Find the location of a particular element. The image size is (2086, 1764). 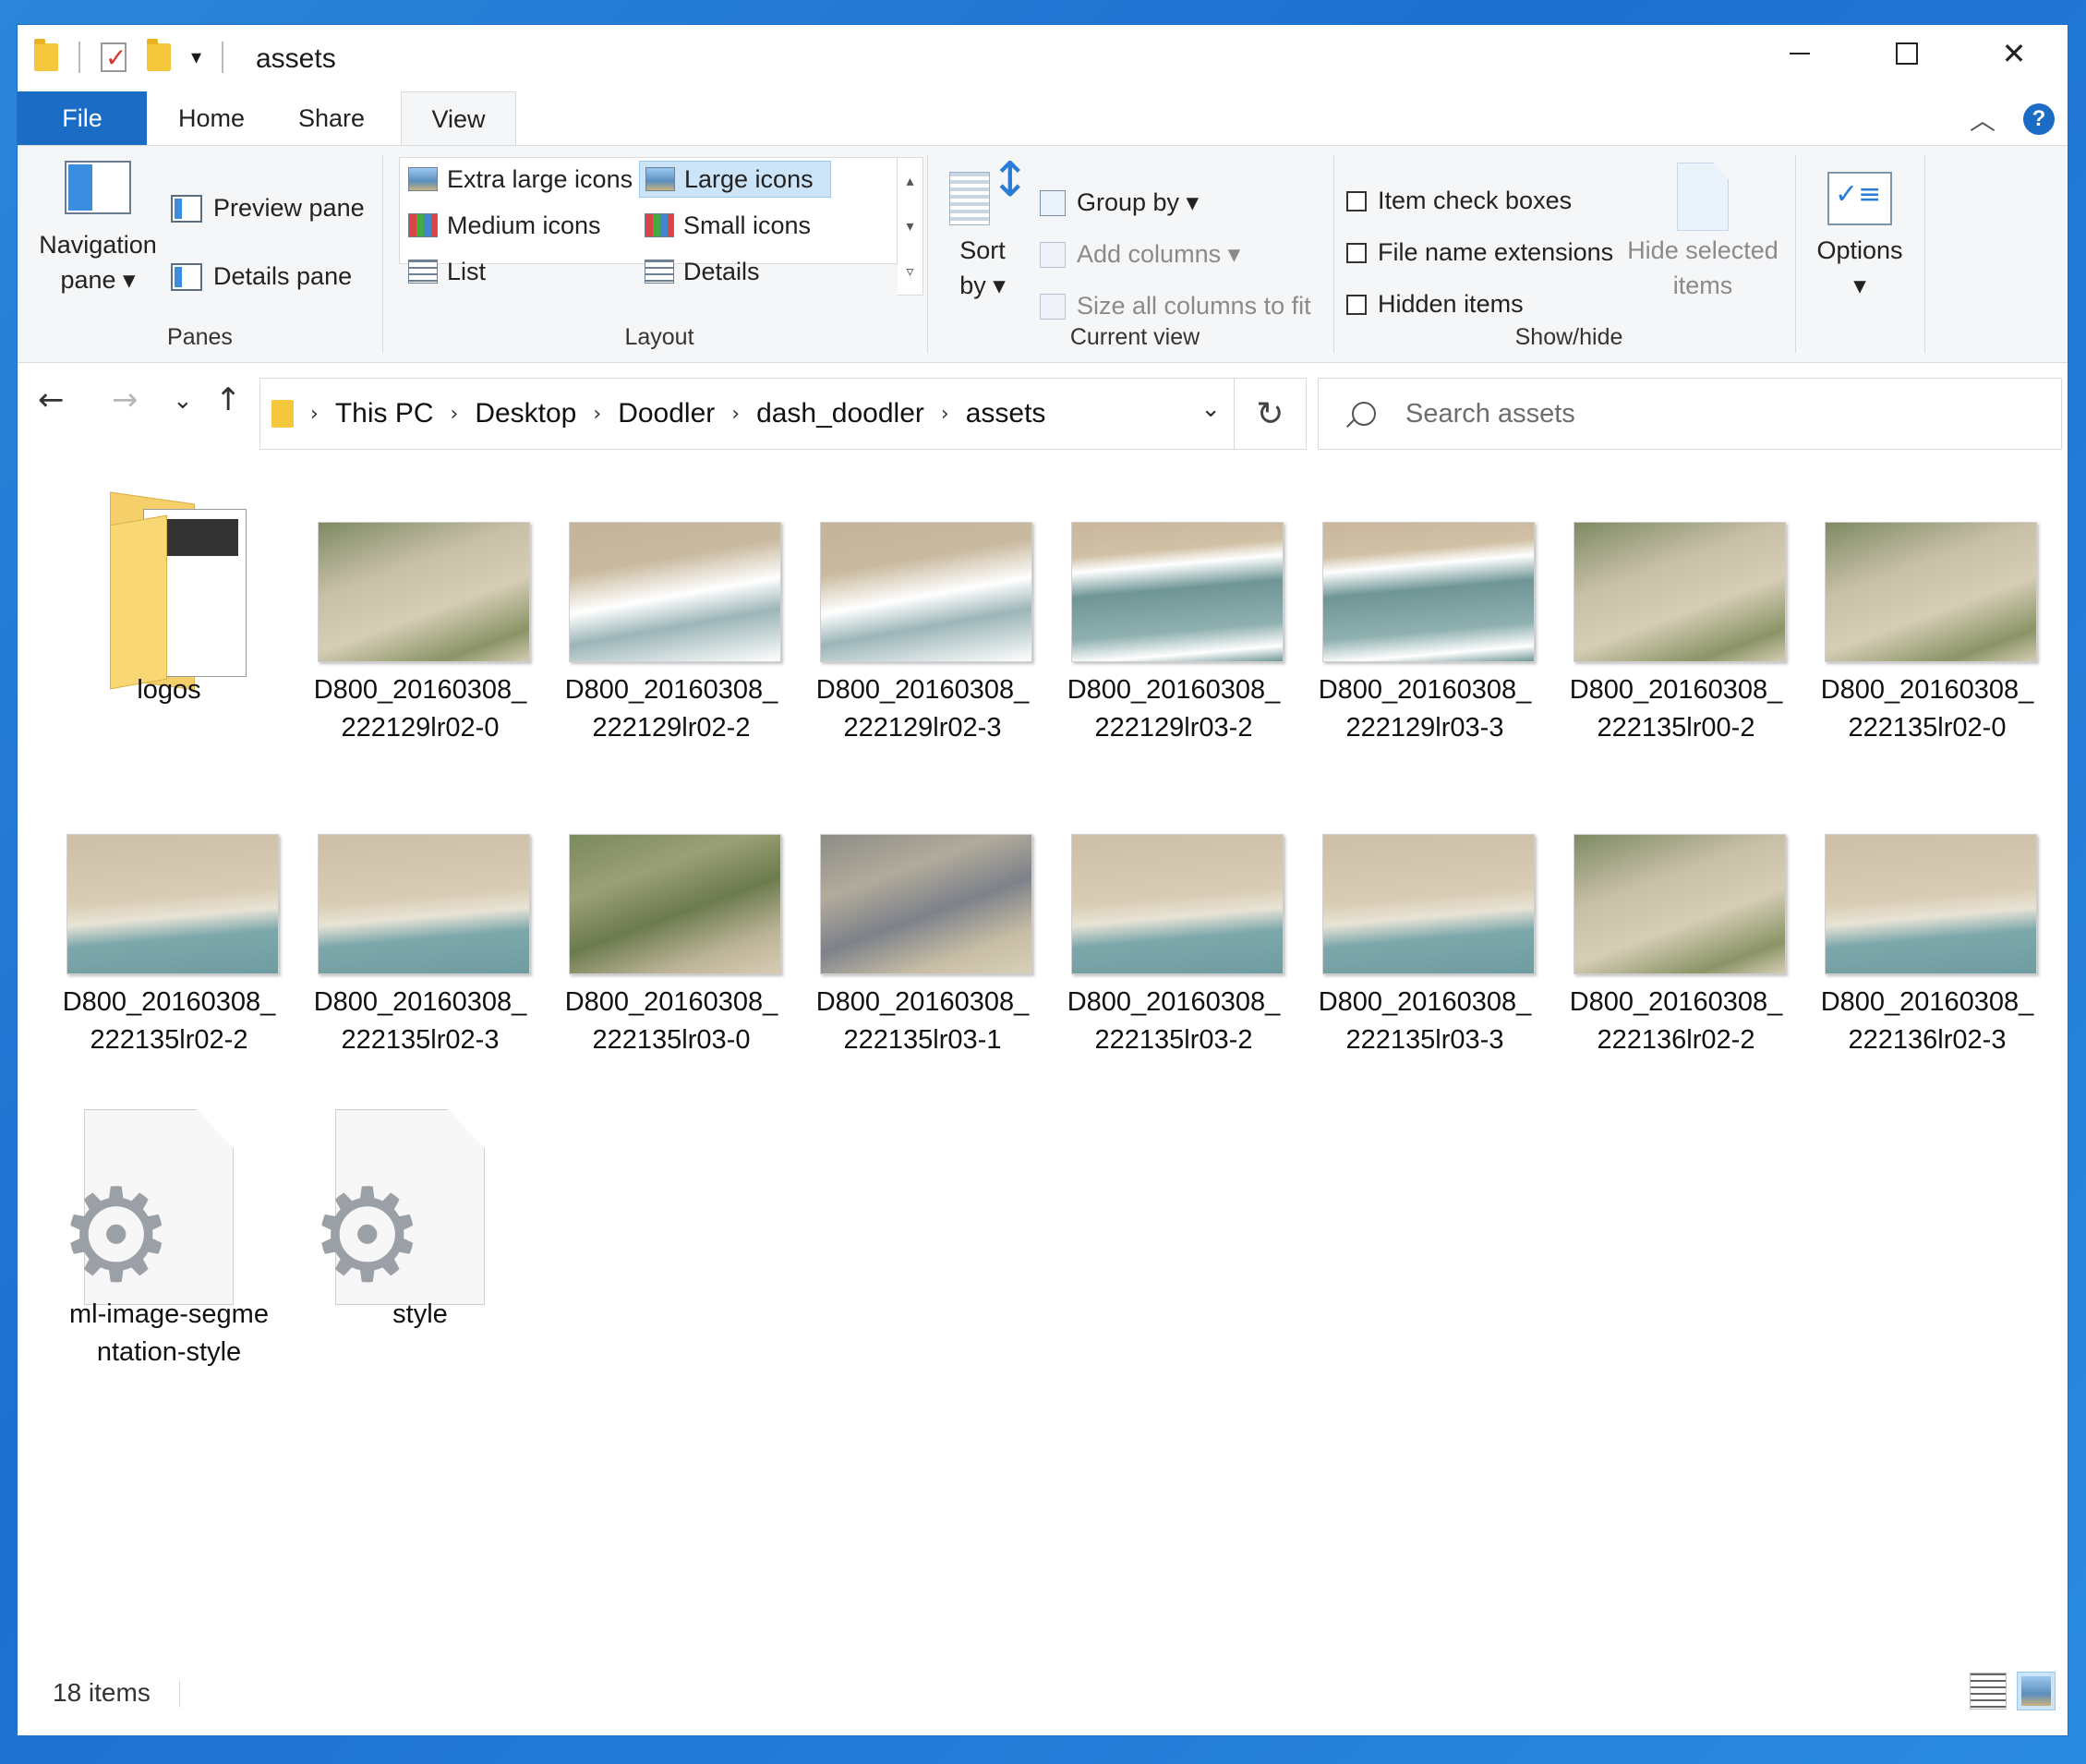

item-check-boxes-toggle: Item check boxes is located at coordinates (1459, 201).